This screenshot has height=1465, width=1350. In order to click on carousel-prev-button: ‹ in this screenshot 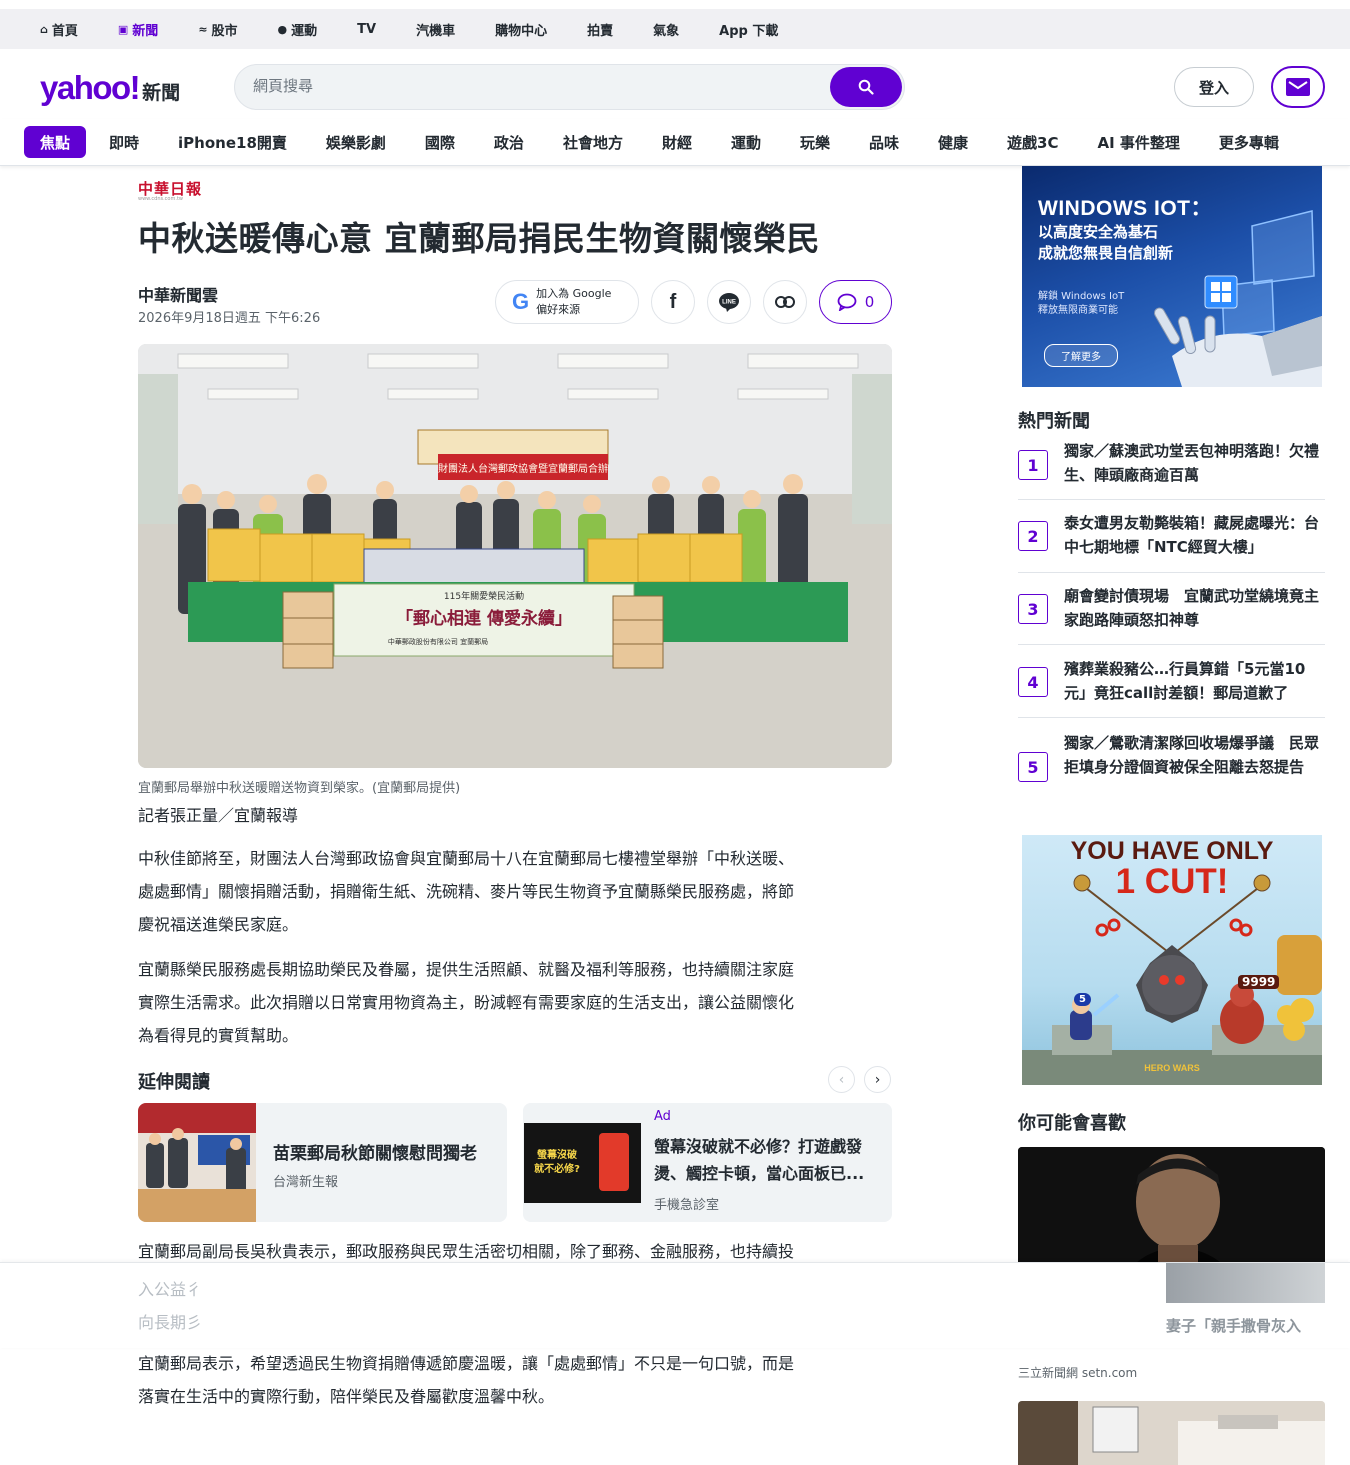, I will do `click(841, 1079)`.